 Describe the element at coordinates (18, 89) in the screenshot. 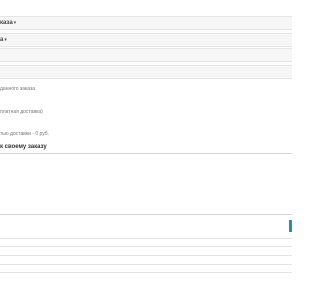

I see `order-note: данного заказа` at that location.